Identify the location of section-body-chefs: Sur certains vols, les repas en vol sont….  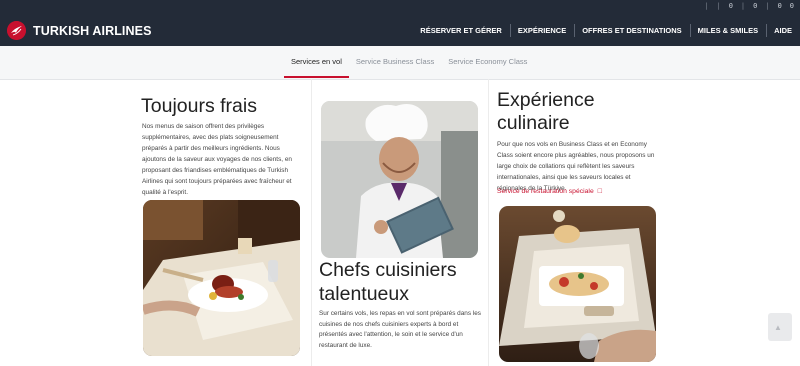
(400, 330).